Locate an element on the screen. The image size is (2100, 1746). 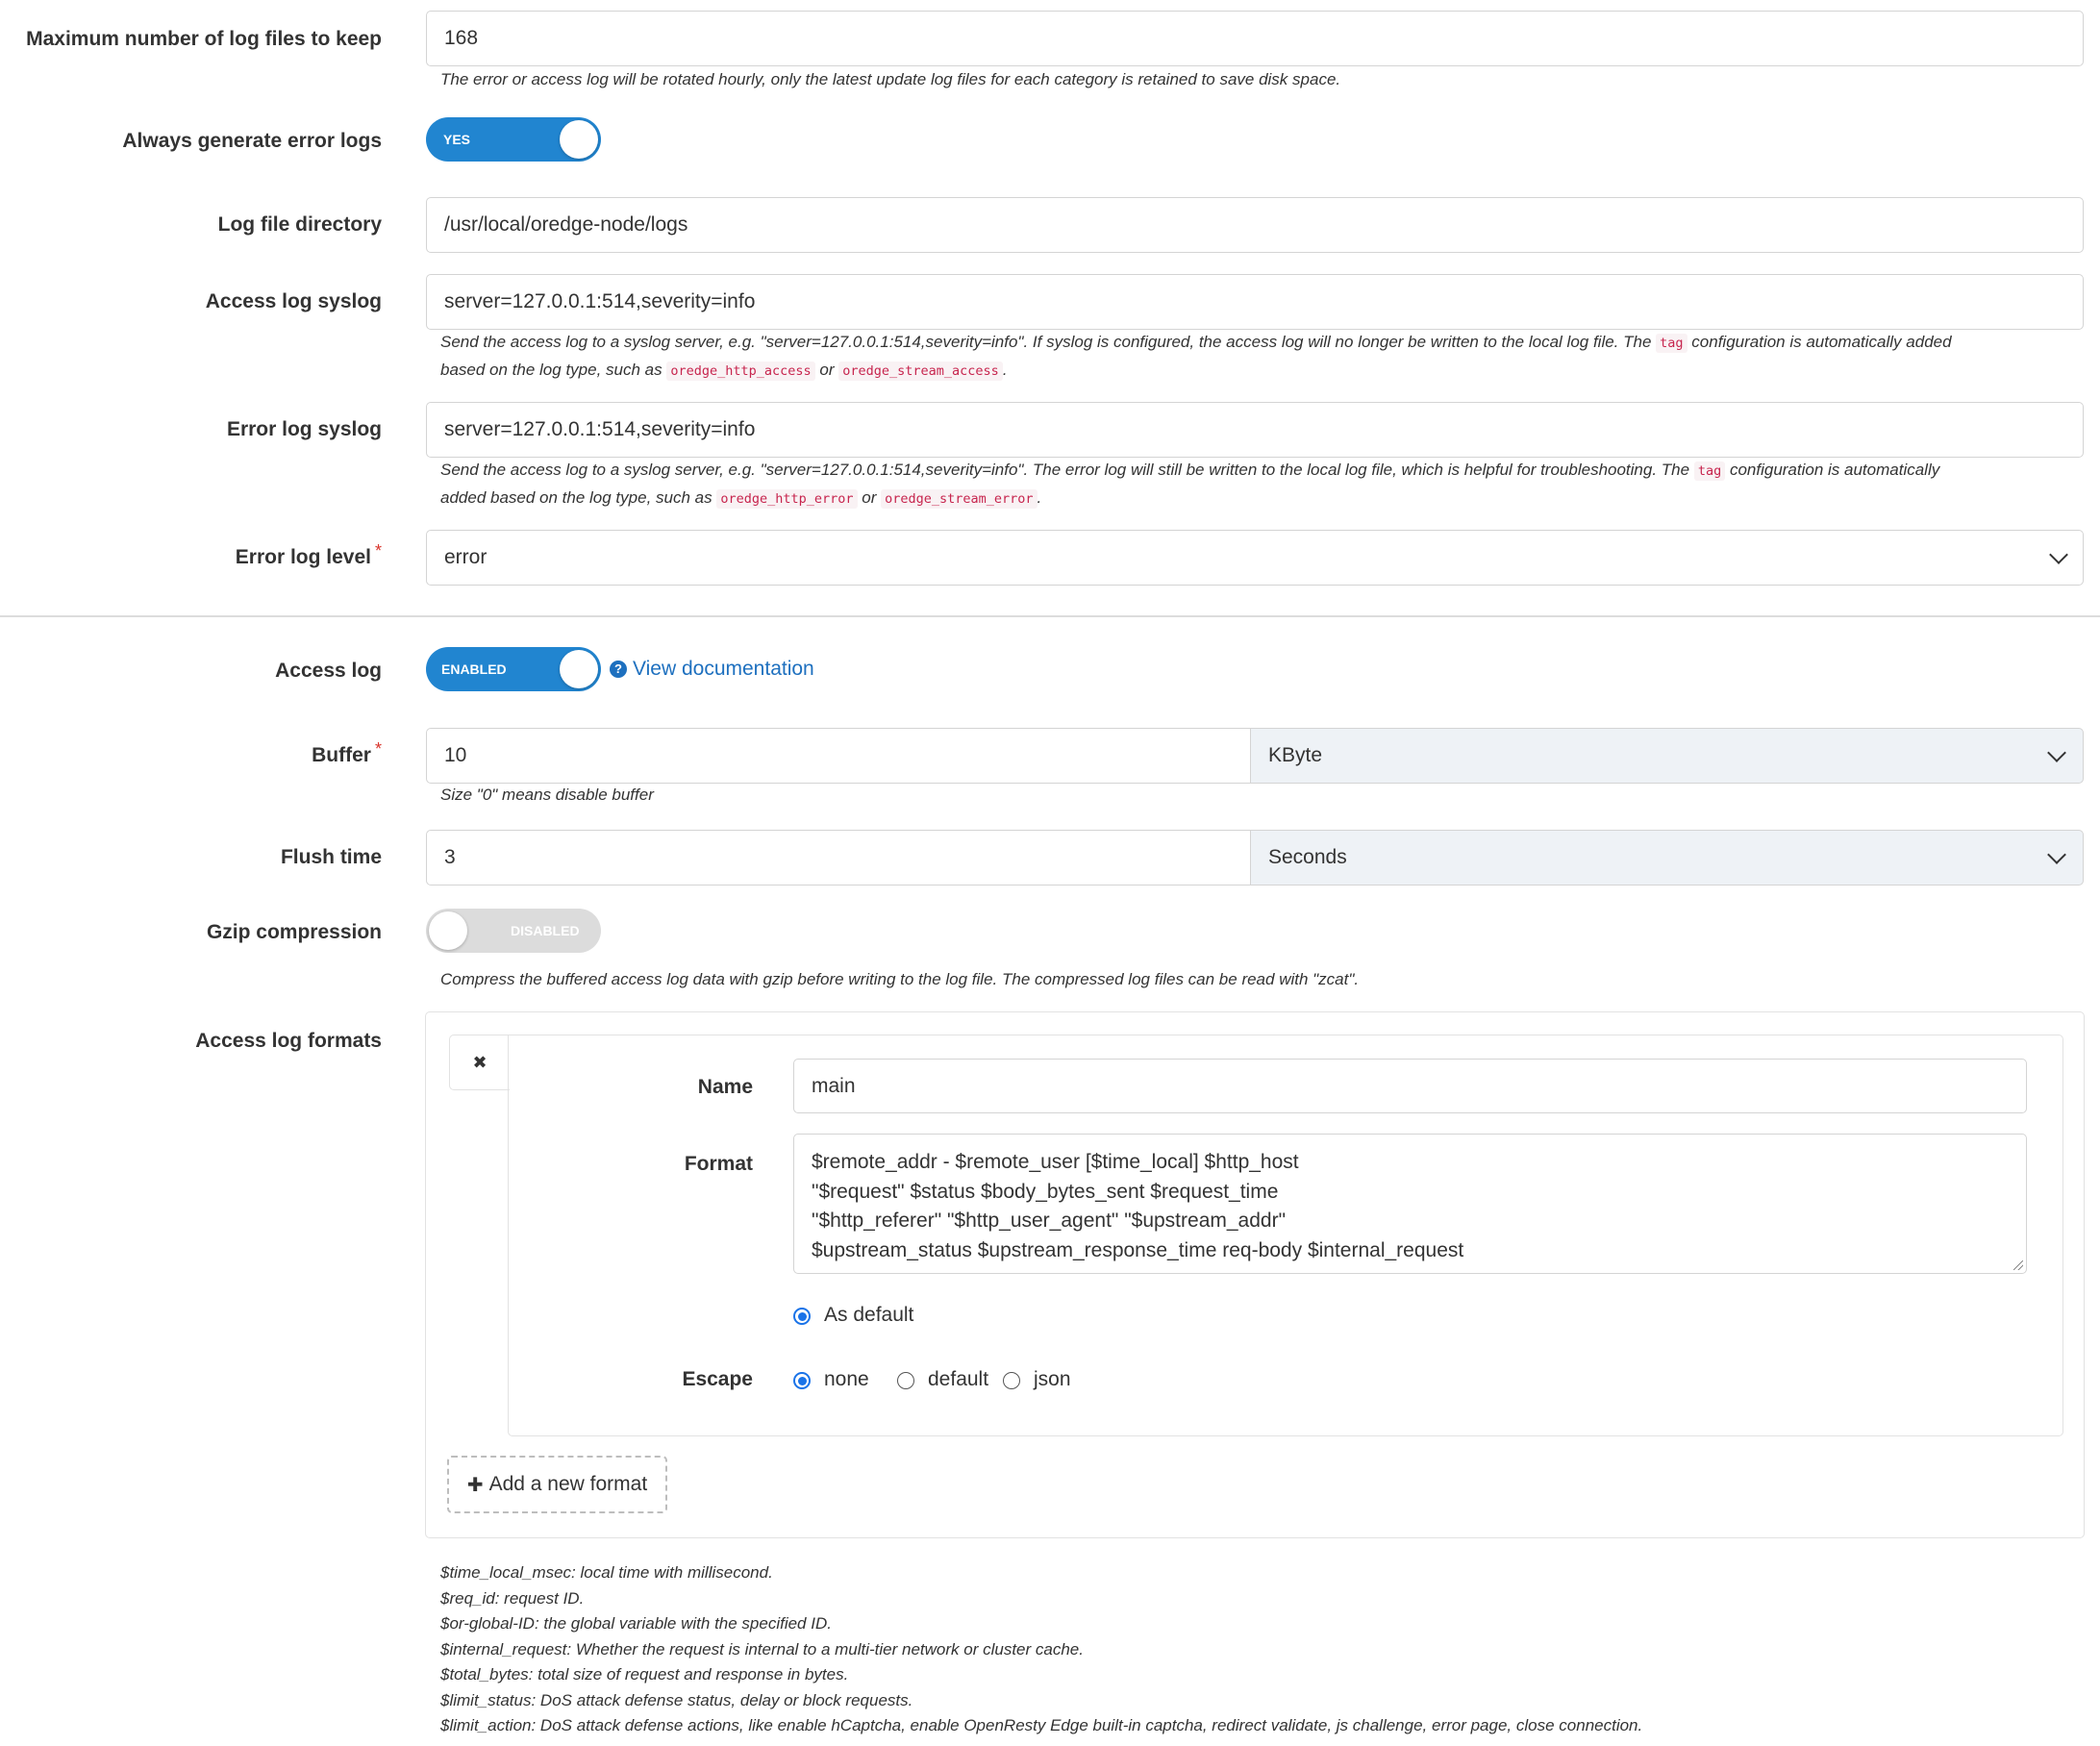
code-stream-access: oredge_stream_access is located at coordinates (921, 371).